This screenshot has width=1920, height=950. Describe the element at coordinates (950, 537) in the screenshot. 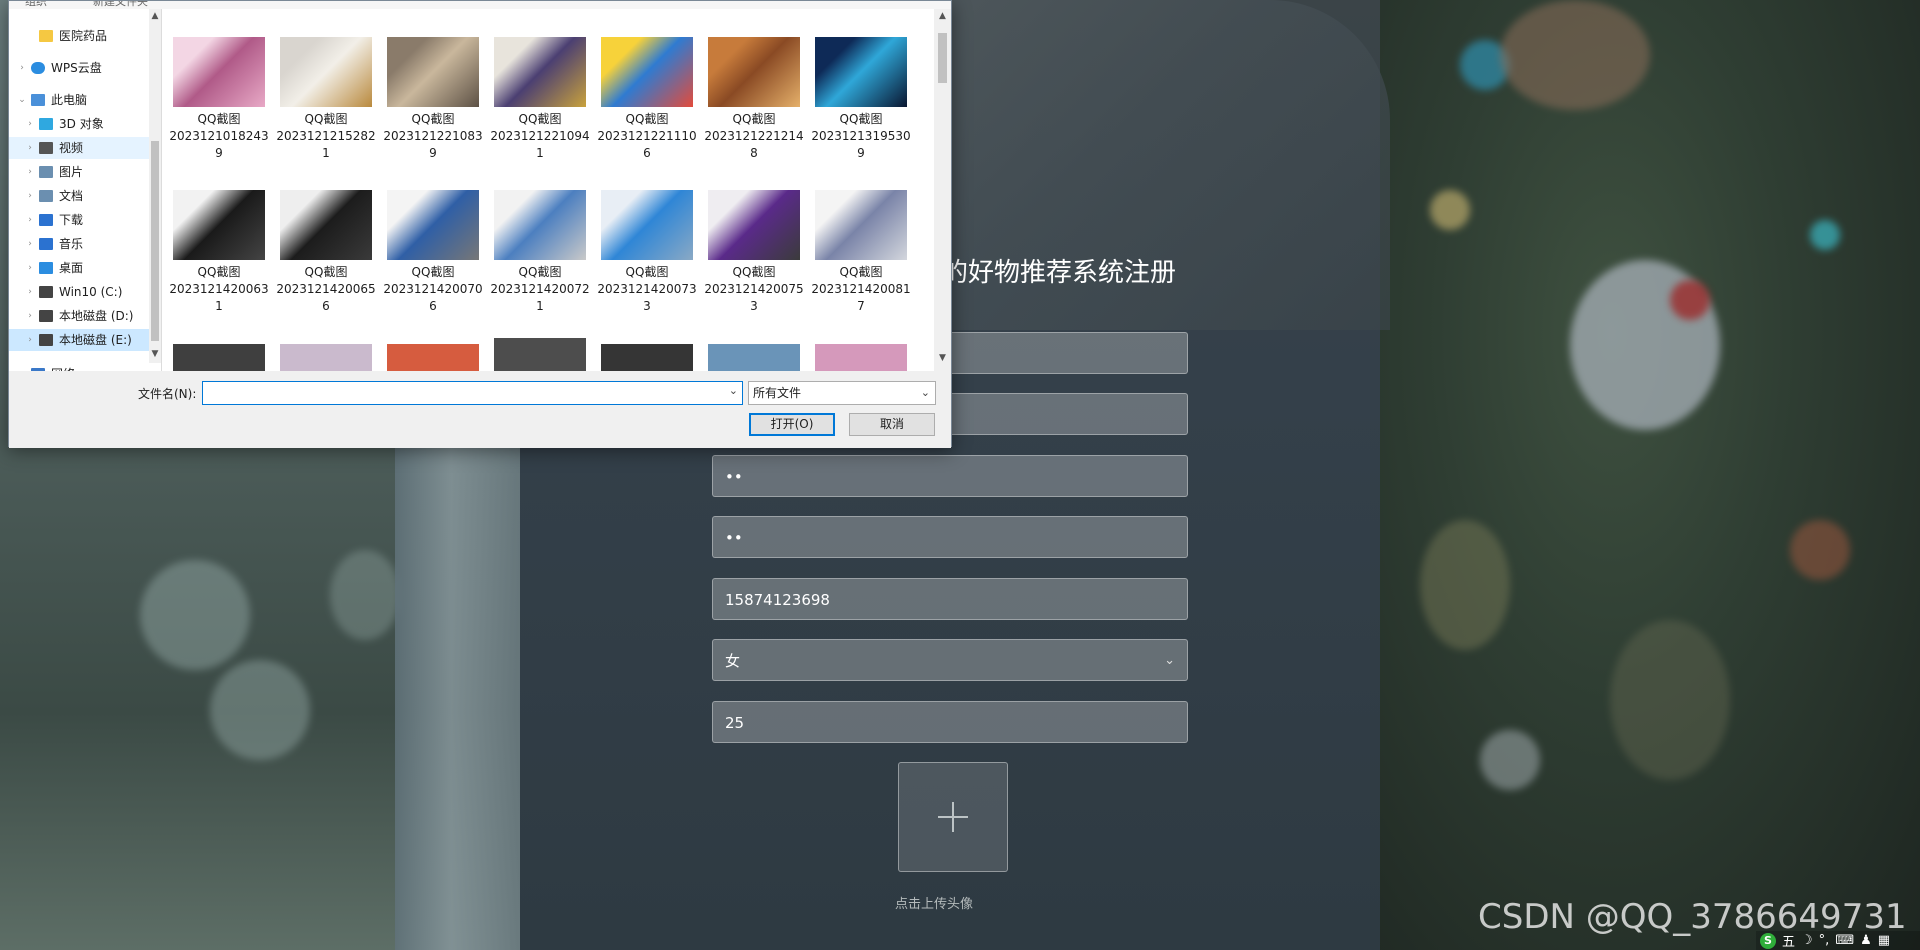

I see `confirm-password-field: ••` at that location.